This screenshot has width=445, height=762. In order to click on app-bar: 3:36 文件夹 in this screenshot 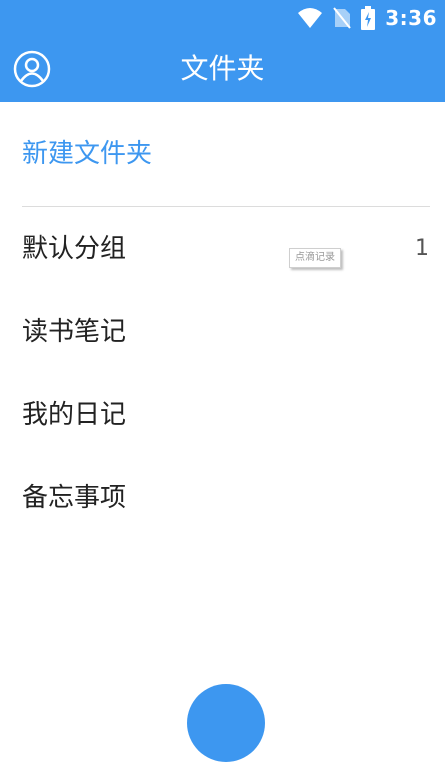, I will do `click(222, 51)`.